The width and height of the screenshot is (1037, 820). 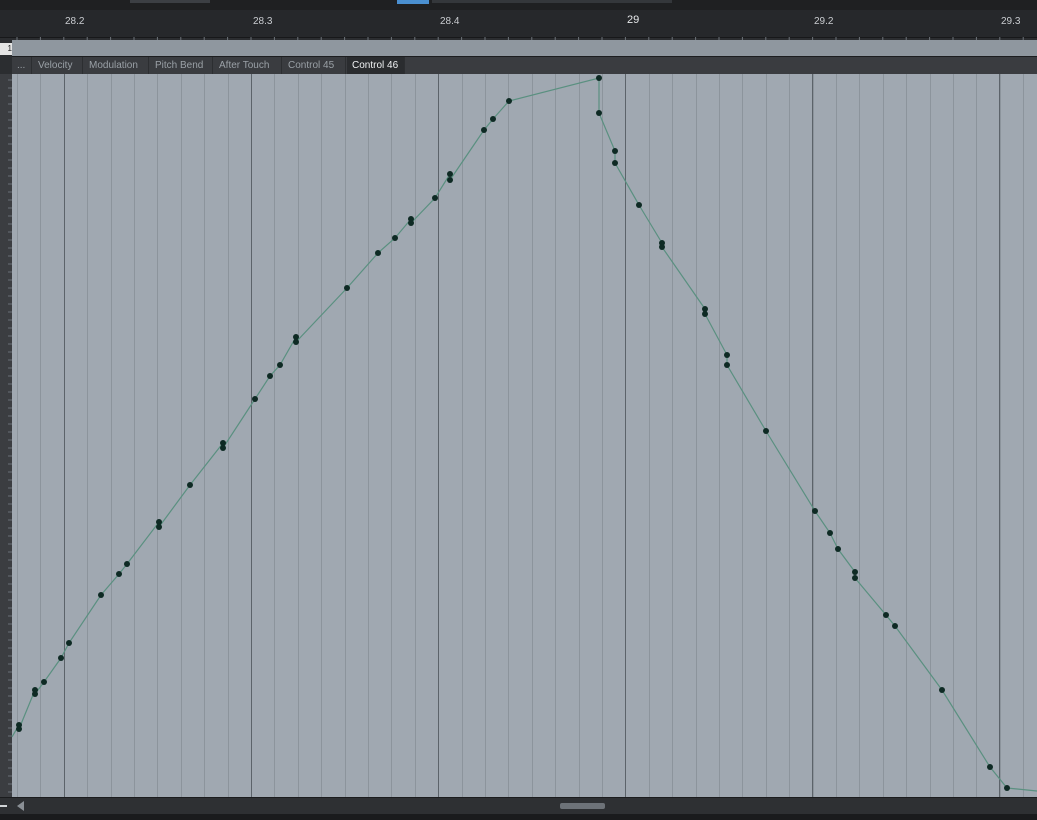 I want to click on timeline-ruler: 28.2 28.3 28.4 29 29.2 29.3, so click(x=518, y=24).